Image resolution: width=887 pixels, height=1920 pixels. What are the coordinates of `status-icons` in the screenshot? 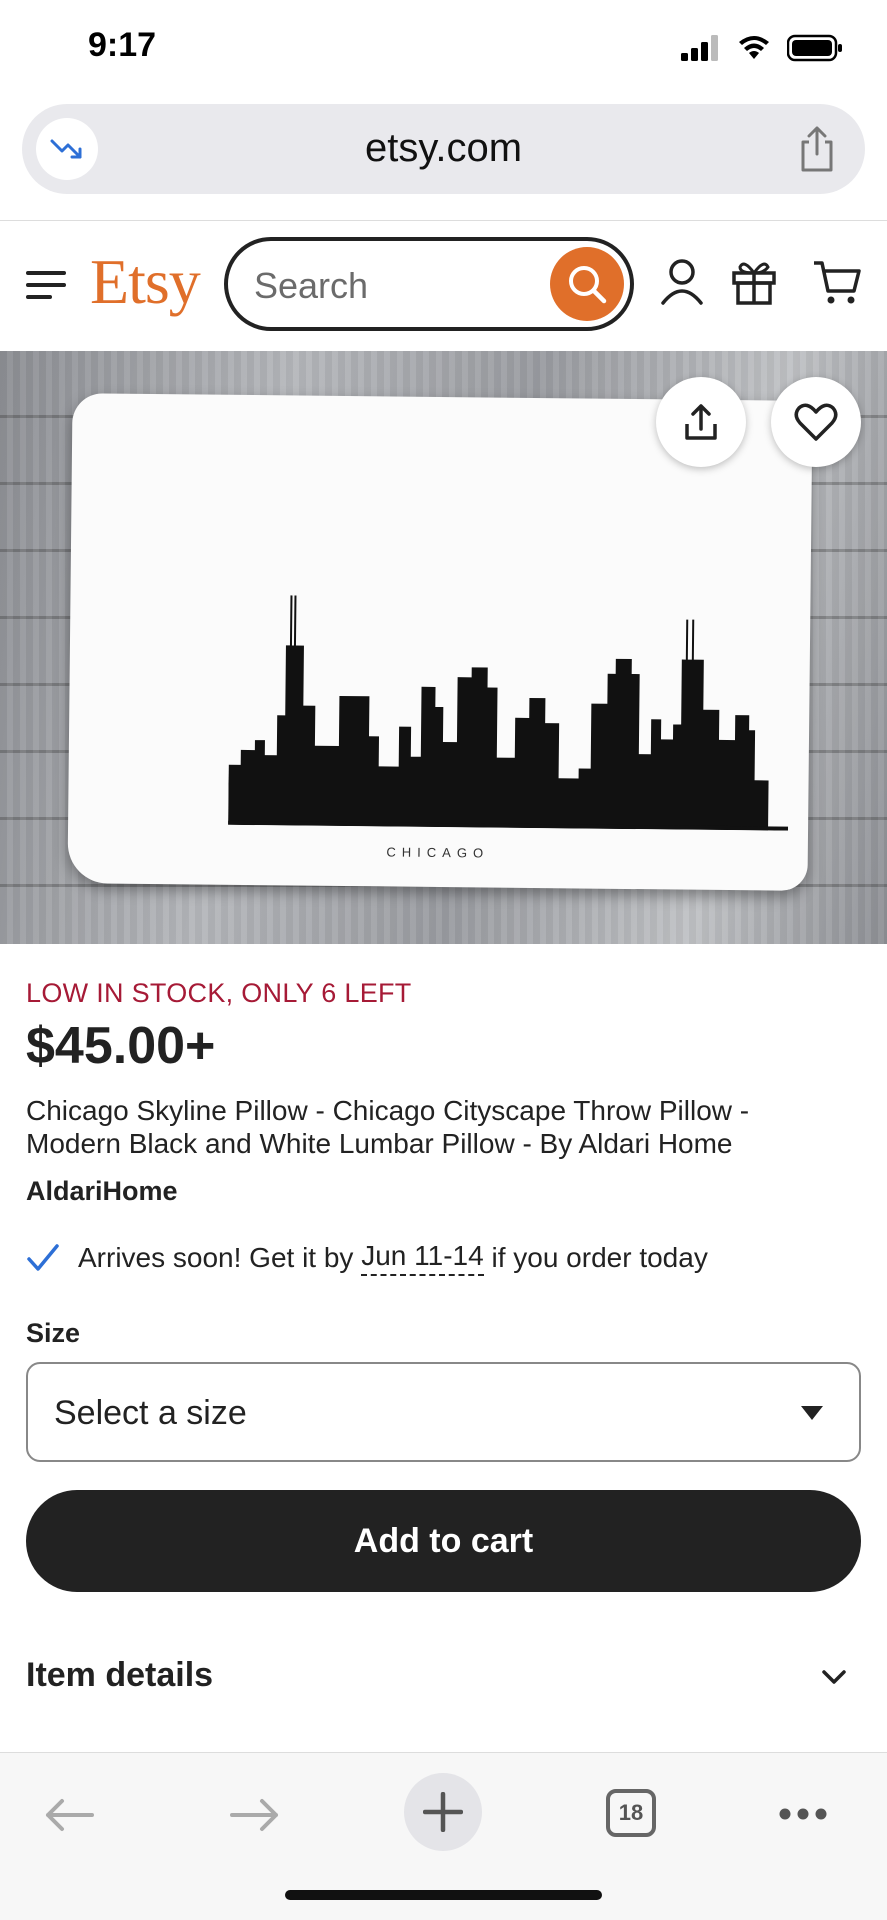 It's located at (762, 48).